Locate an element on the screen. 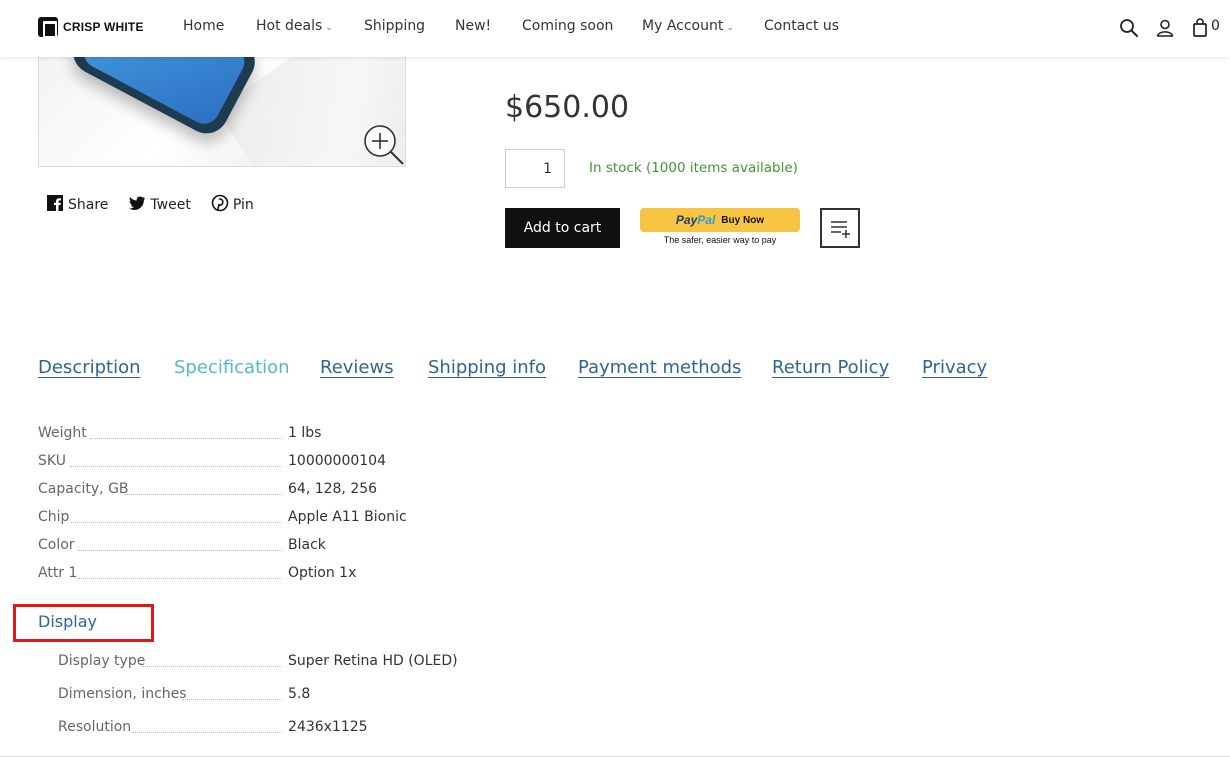 Image resolution: width=1230 pixels, height=757 pixels. add-to-compare-button is located at coordinates (840, 228).